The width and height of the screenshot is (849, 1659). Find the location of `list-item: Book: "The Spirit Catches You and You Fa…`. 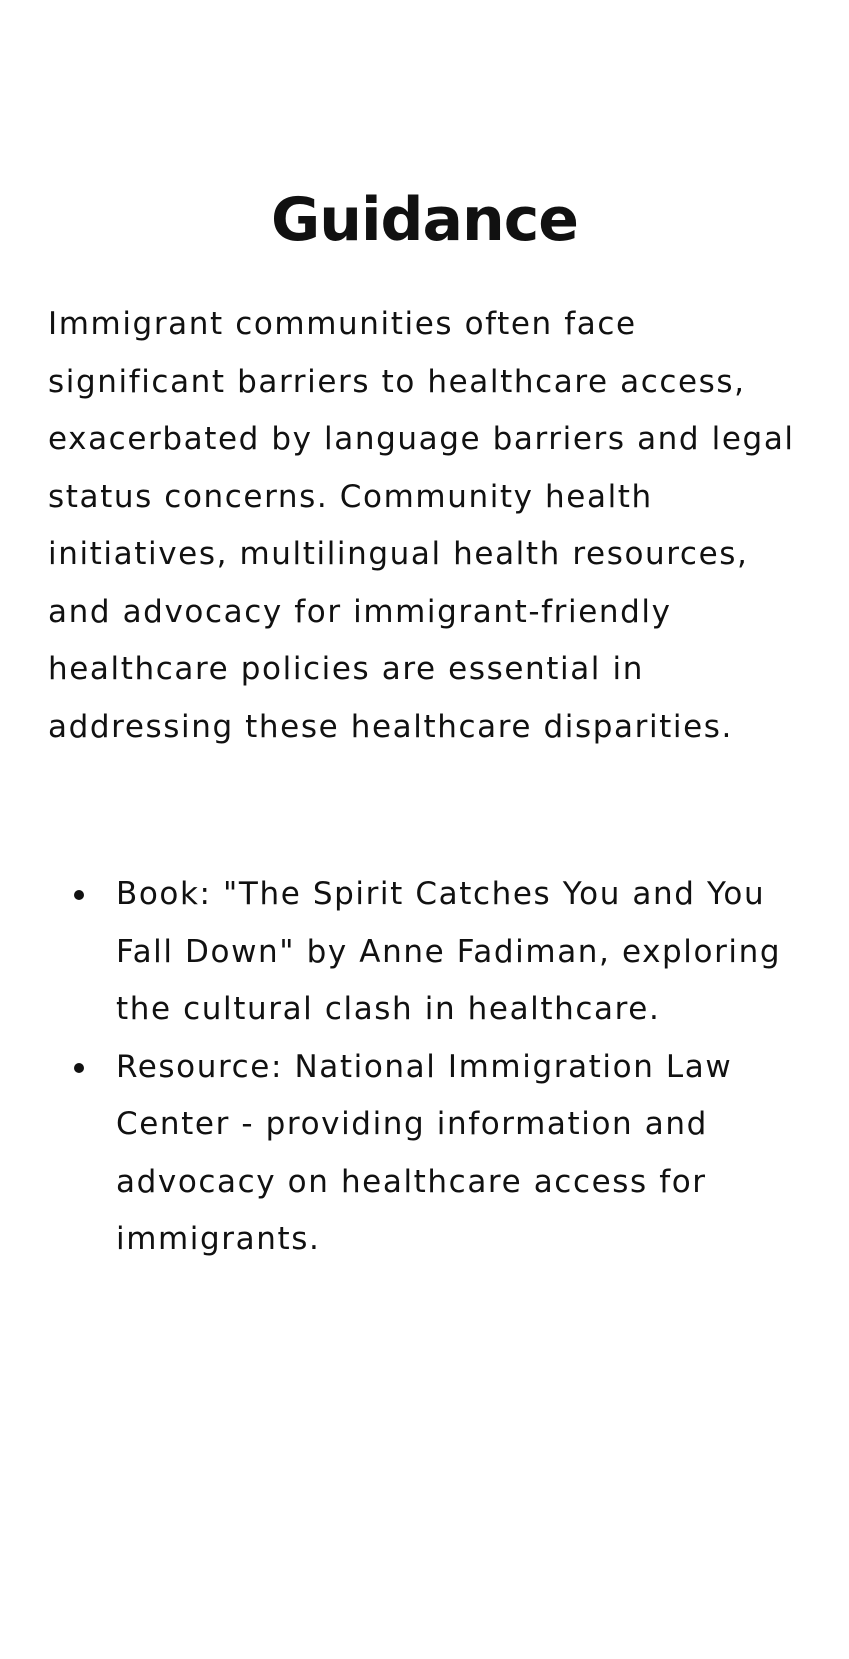

list-item: Book: "The Spirit Catches You and You Fa… is located at coordinates (441, 952).